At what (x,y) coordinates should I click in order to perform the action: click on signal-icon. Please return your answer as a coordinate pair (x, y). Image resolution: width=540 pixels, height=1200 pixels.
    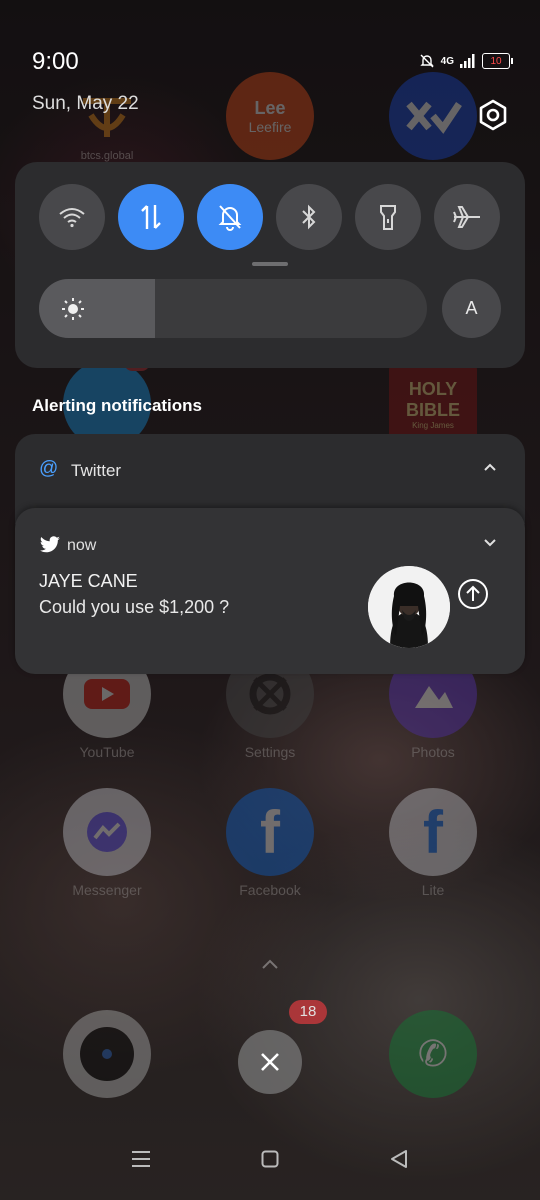
    Looking at the image, I should click on (467, 61).